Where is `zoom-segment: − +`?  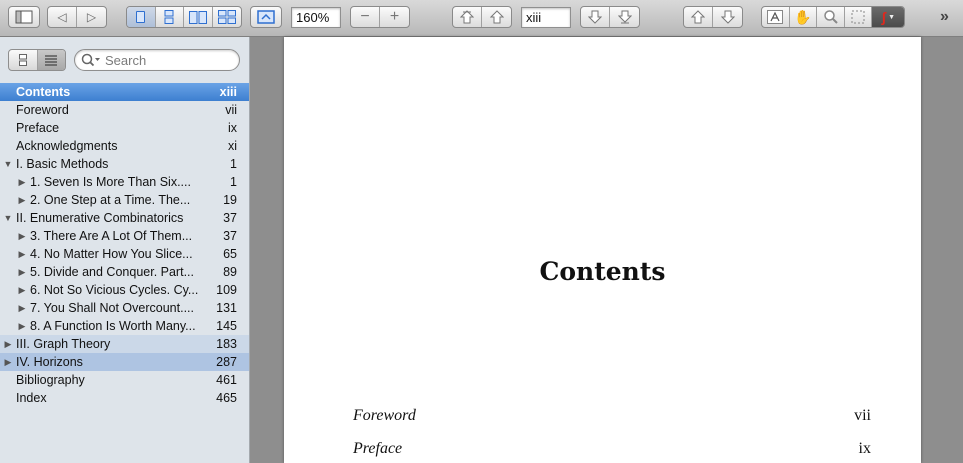
zoom-segment: − + is located at coordinates (380, 17).